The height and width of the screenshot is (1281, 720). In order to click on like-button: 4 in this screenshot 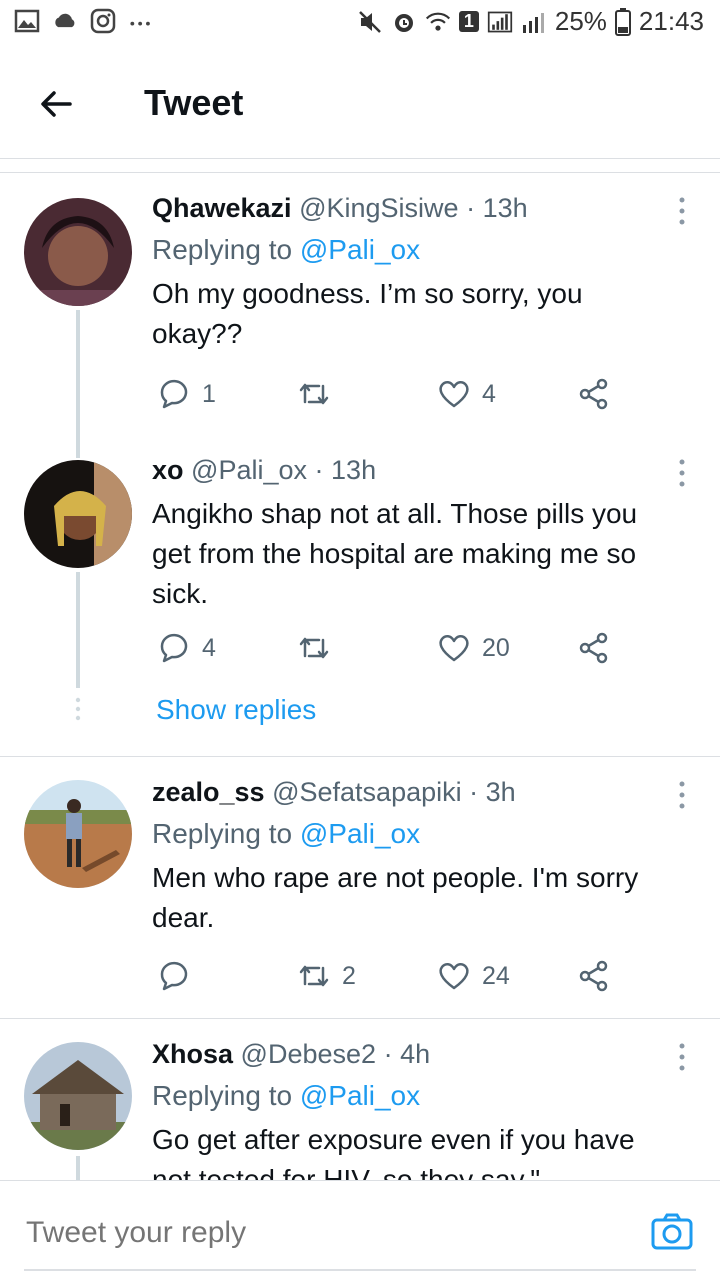, I will do `click(466, 394)`.